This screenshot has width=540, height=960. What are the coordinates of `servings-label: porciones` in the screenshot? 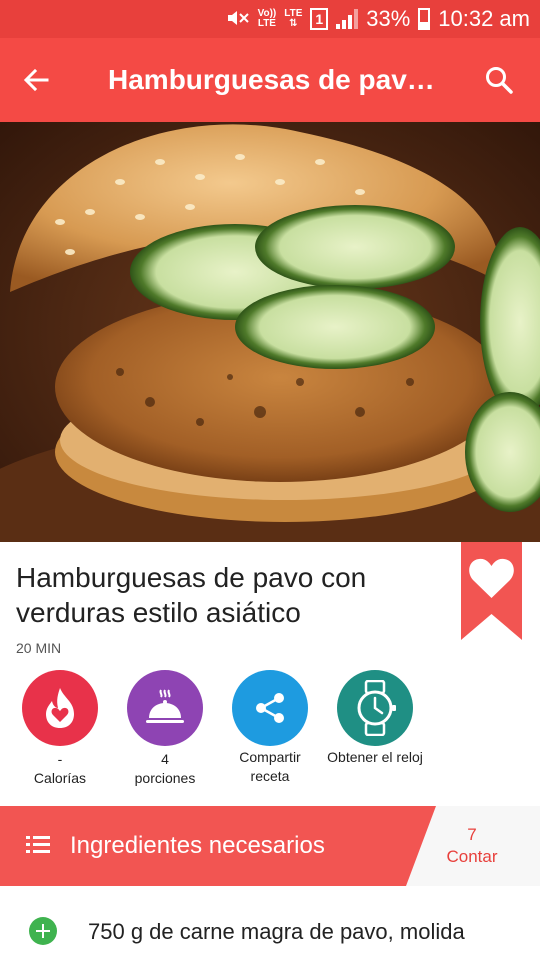 It's located at (165, 778).